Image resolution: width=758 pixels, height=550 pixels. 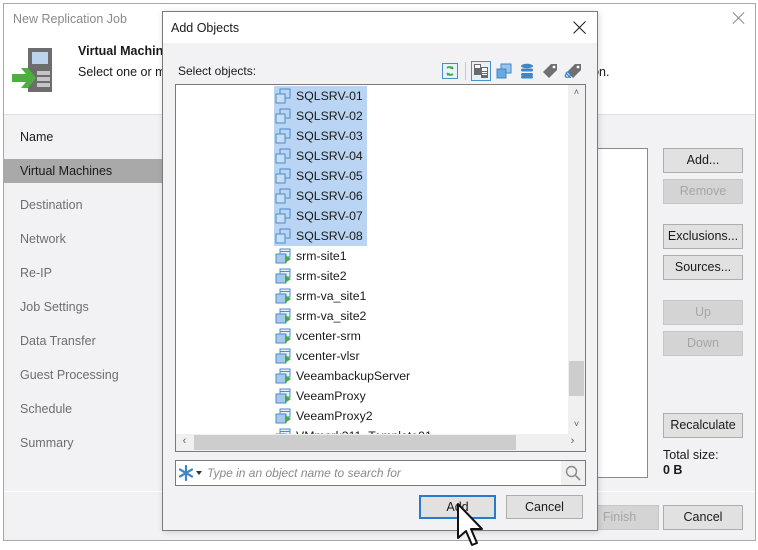 What do you see at coordinates (380, 27) in the screenshot?
I see `dialog-titlebar: Add Objects` at bounding box center [380, 27].